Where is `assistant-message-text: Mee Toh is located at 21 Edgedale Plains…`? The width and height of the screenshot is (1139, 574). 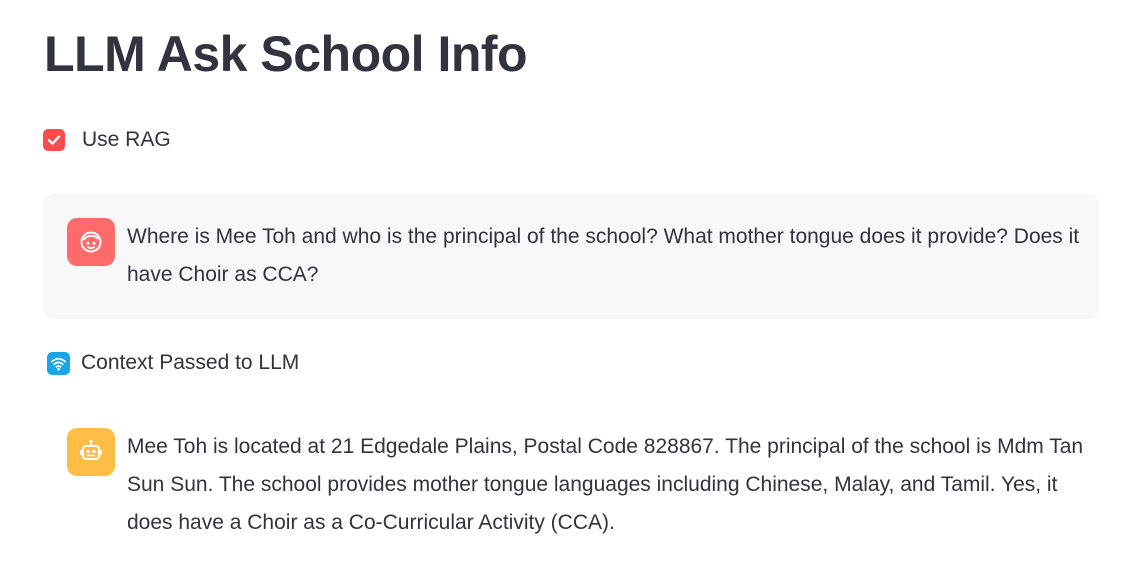 assistant-message-text: Mee Toh is located at 21 Edgedale Plains… is located at coordinates (605, 484).